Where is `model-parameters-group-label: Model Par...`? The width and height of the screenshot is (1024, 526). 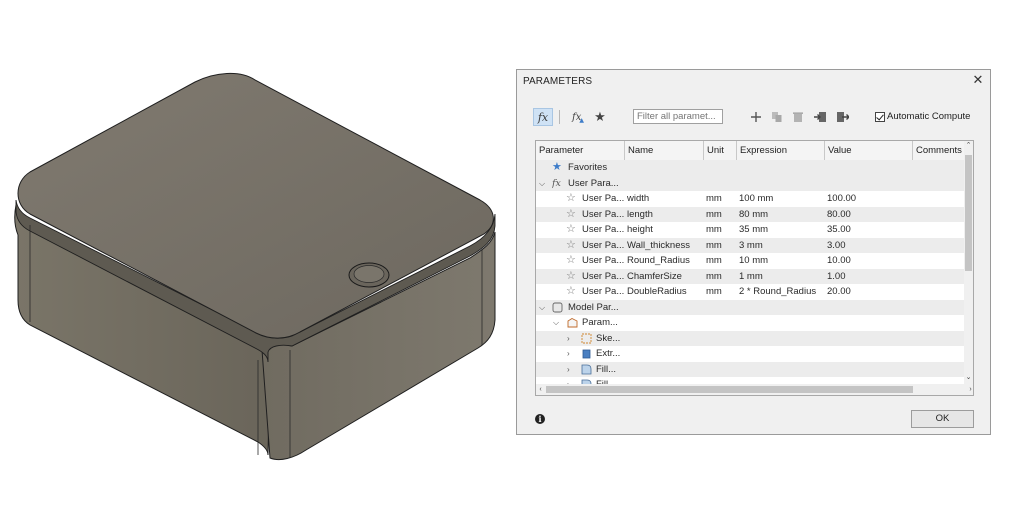
model-parameters-group-label: Model Par... is located at coordinates (593, 307).